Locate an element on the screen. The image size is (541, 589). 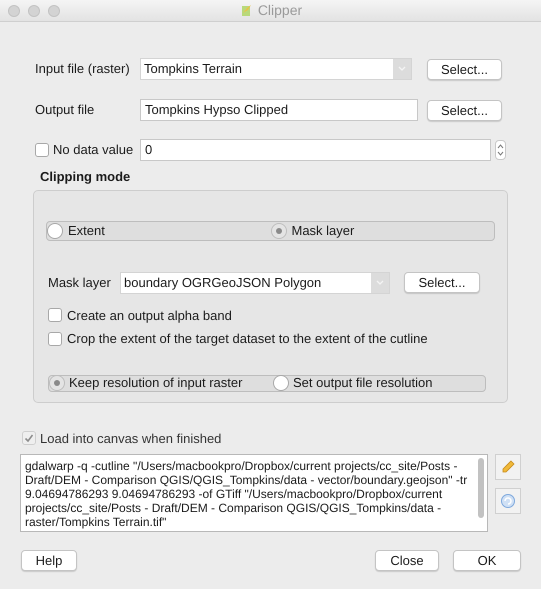
spinner-icon is located at coordinates (500, 150).